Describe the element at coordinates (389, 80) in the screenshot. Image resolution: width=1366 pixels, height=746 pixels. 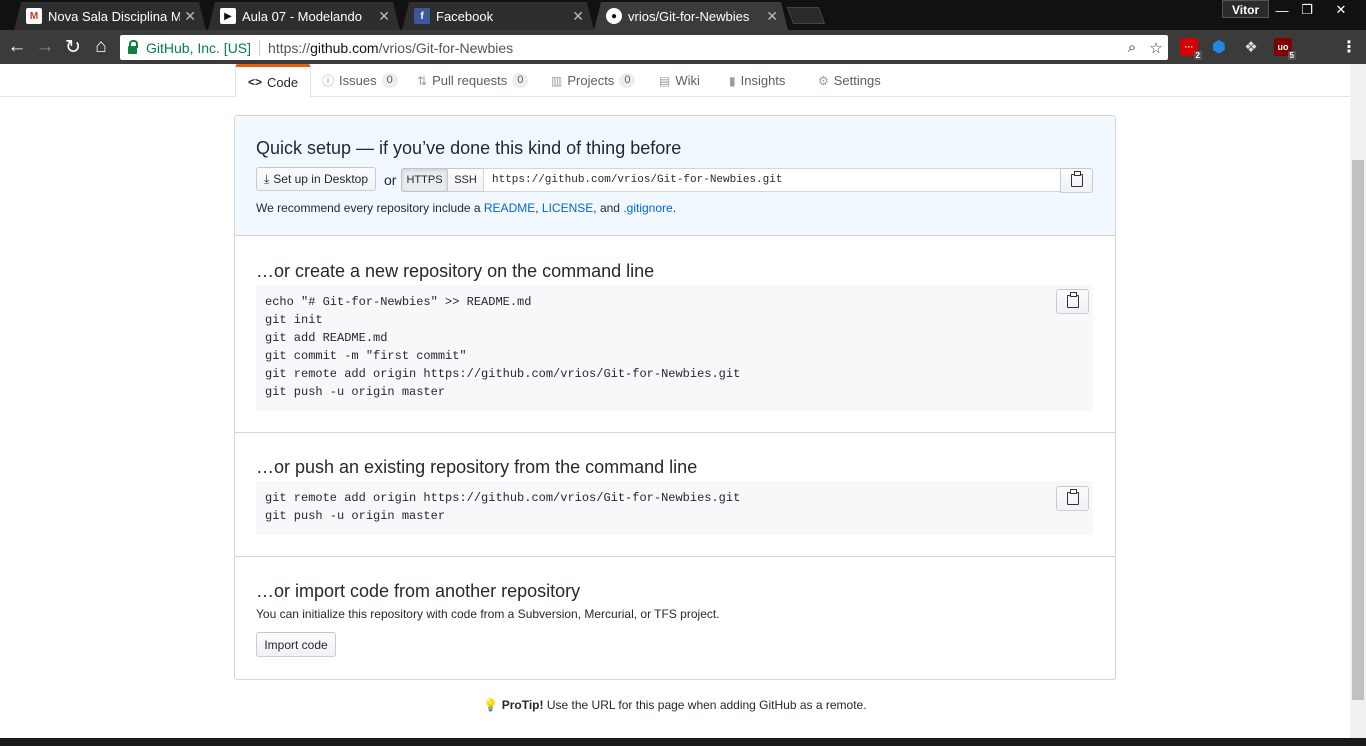
I see `issues-counter: 0` at that location.